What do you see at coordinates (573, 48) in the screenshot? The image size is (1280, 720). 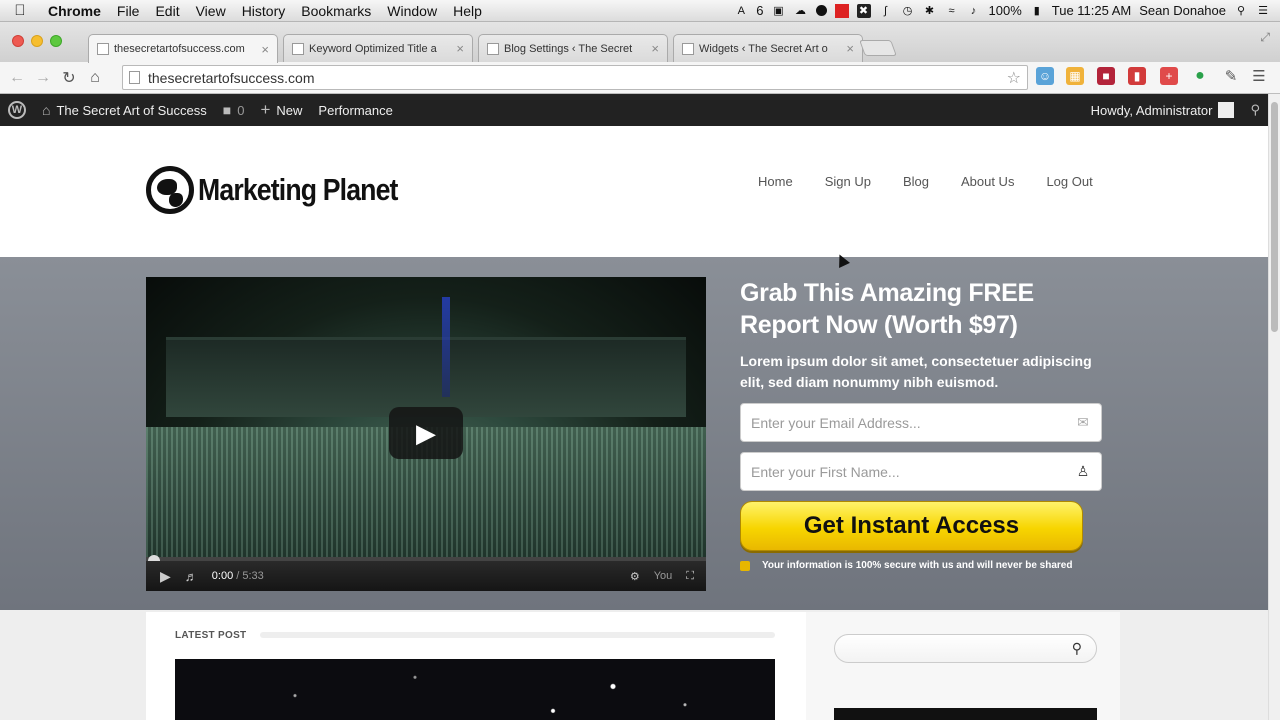 I see `tab-blog-settings: Blog Settings ‹ The Secret ×` at bounding box center [573, 48].